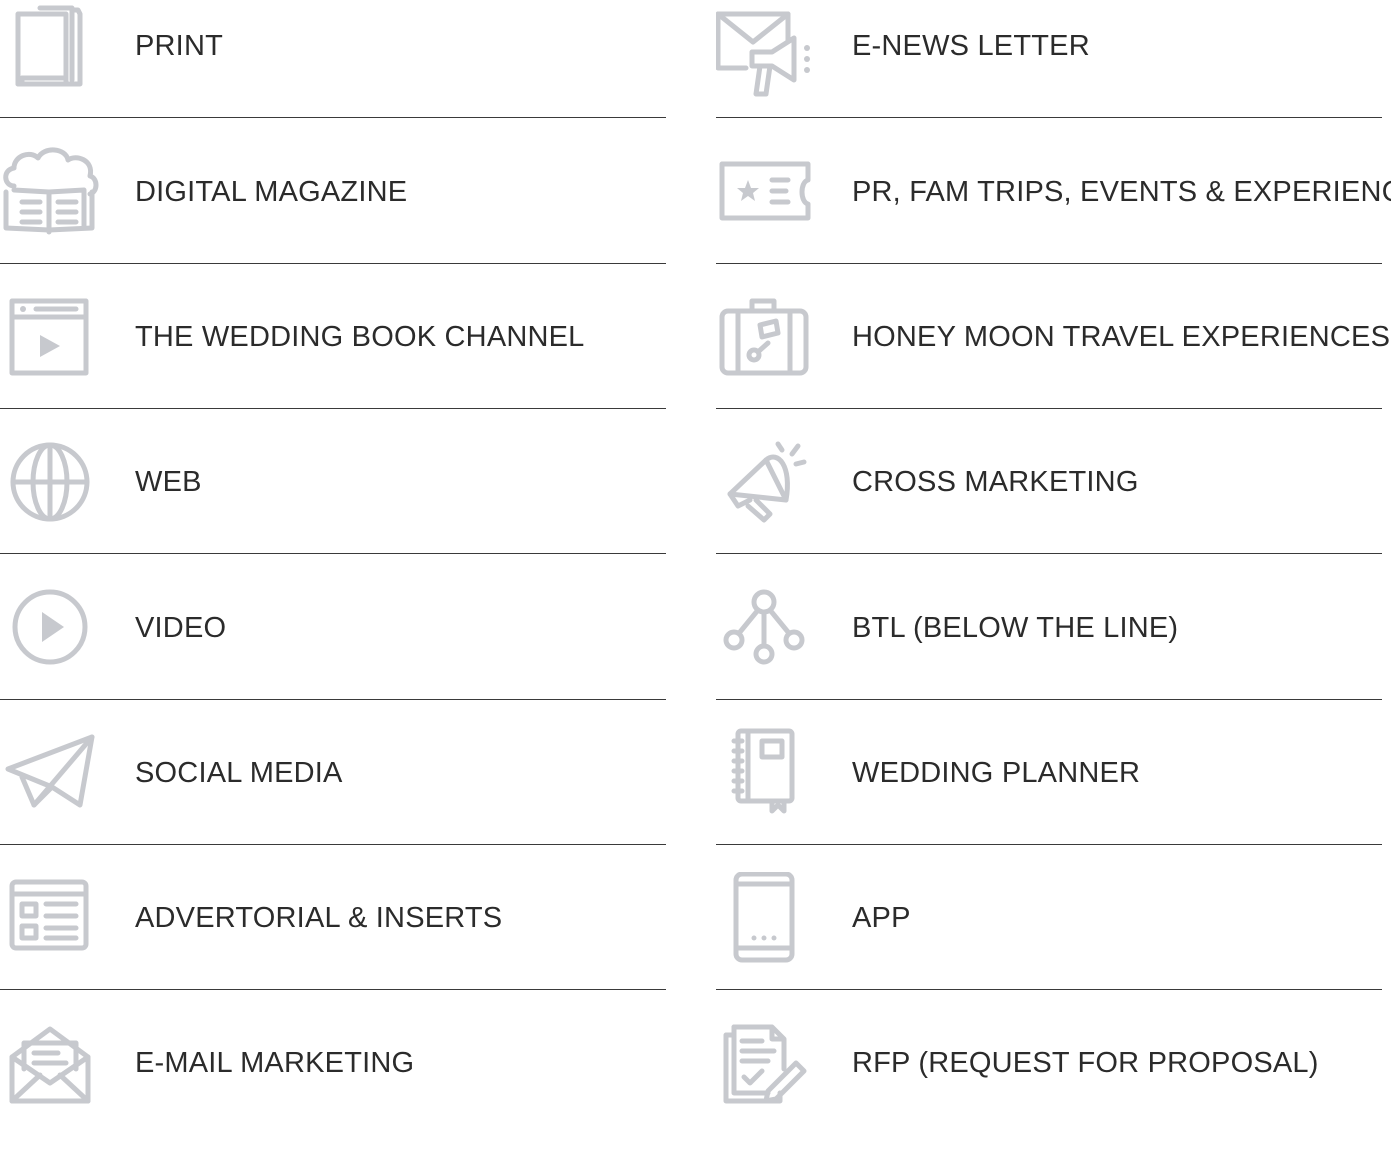  Describe the element at coordinates (1049, 1089) in the screenshot. I see `list-item-rfp: RFP (REQUEST FOR PROPOSAL)` at that location.